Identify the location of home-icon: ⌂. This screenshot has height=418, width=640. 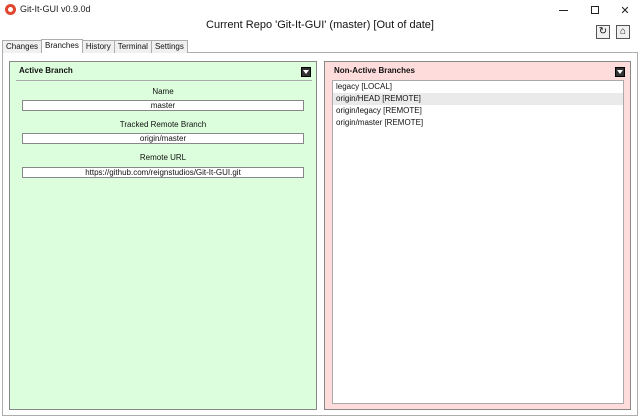
(623, 31).